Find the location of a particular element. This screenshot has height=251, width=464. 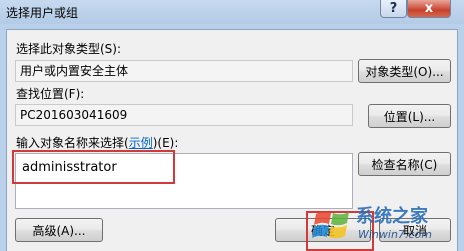

watermark-text: 系统之家 is located at coordinates (392, 216).